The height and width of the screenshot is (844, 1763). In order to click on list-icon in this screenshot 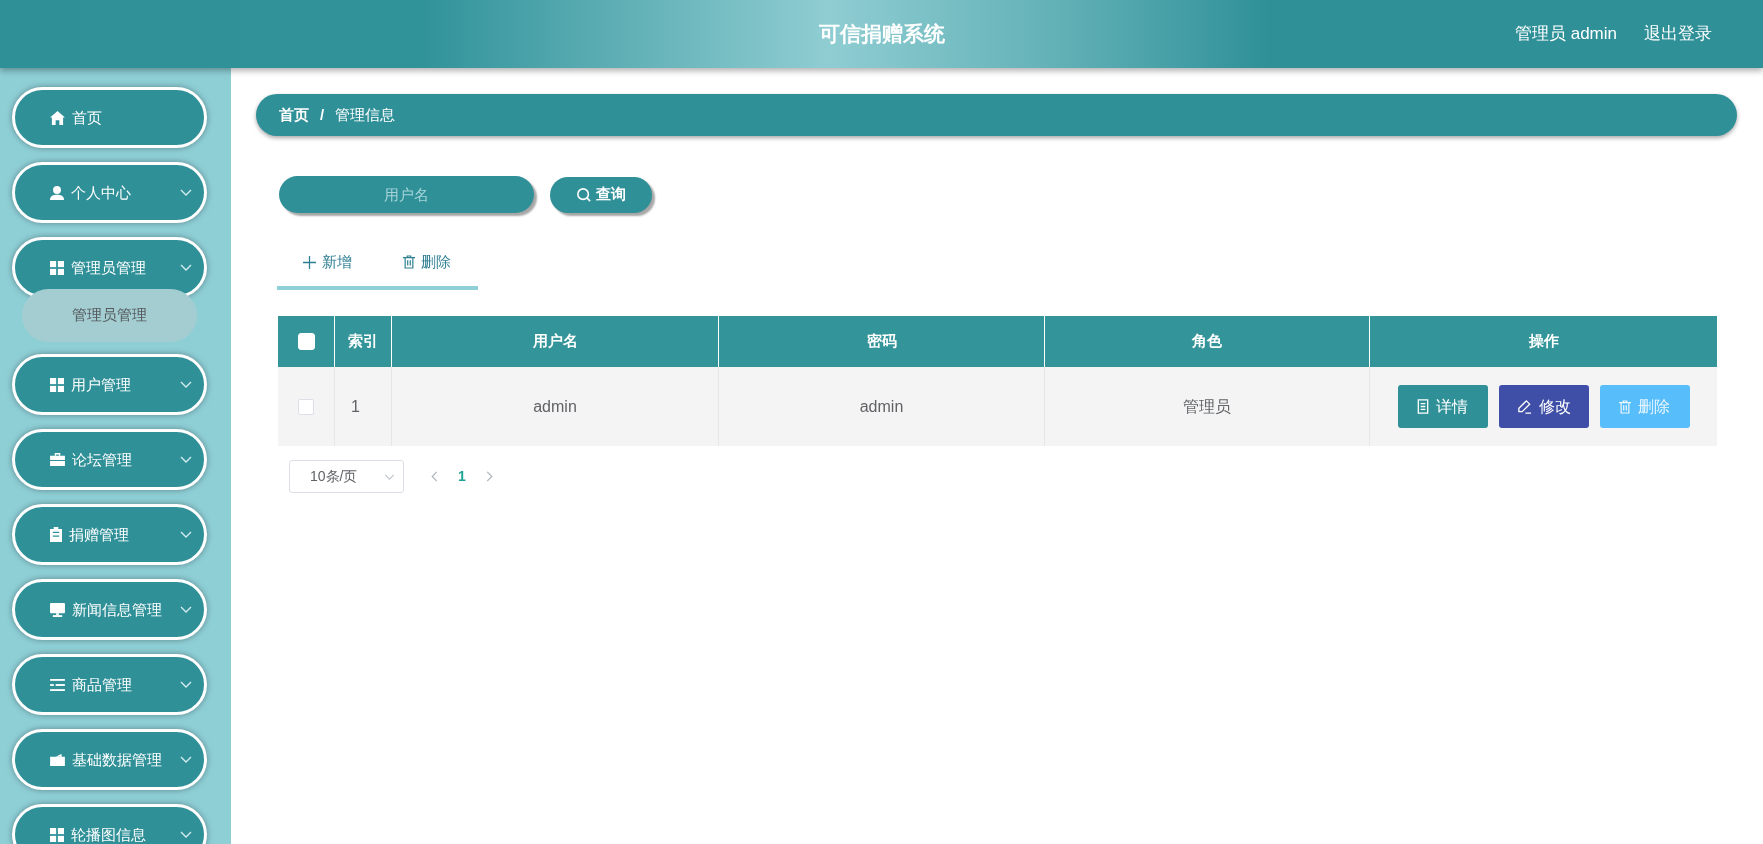, I will do `click(57, 684)`.